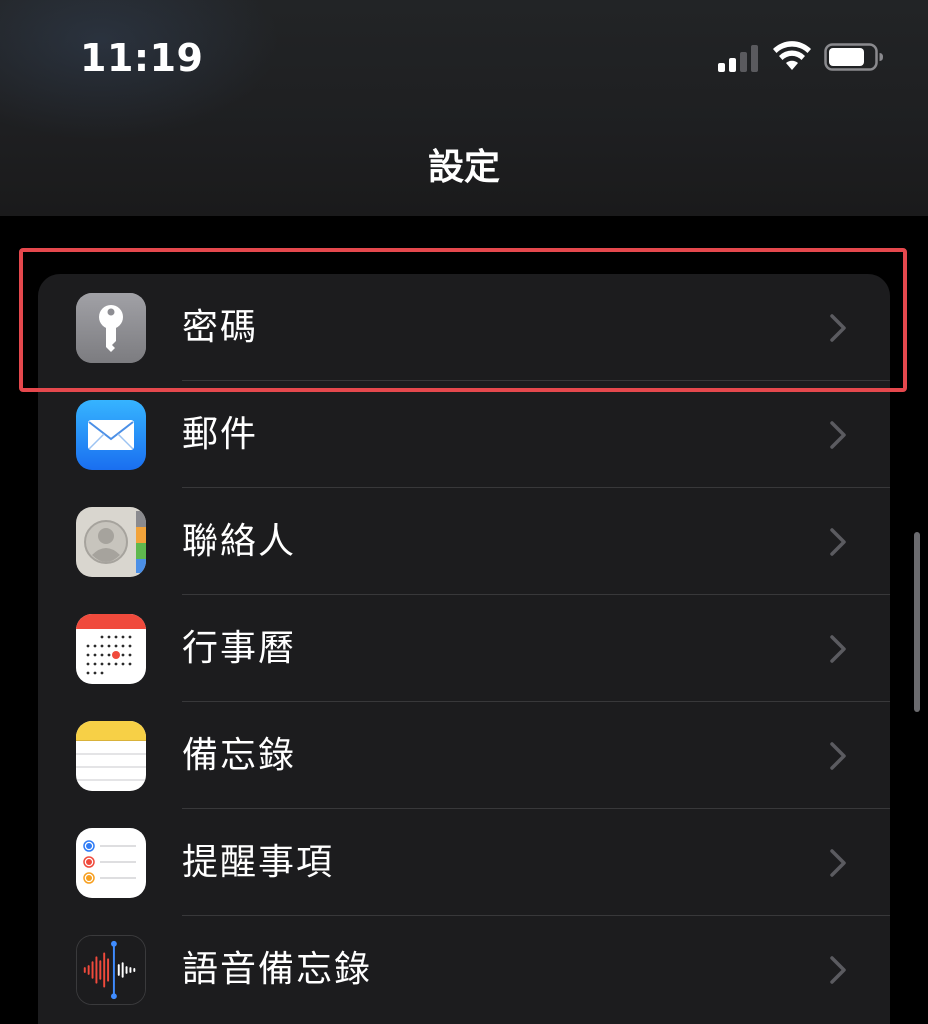 The image size is (928, 1024). I want to click on settings-row-contacts: 聯絡人, so click(464, 541).